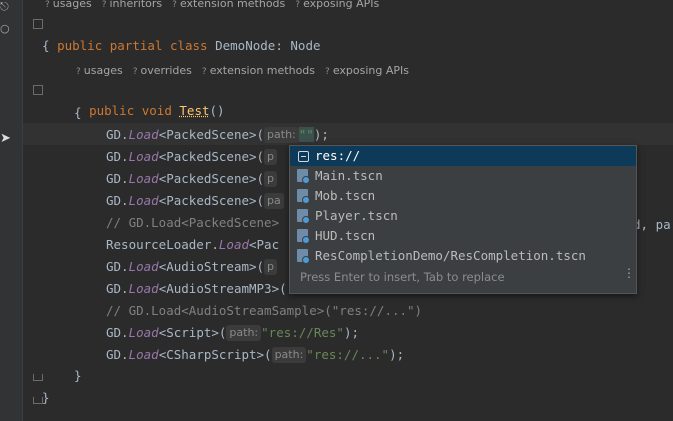 Image resolution: width=673 pixels, height=421 pixels. Describe the element at coordinates (4, 7) in the screenshot. I see `implemented-icon: ⎋` at that location.